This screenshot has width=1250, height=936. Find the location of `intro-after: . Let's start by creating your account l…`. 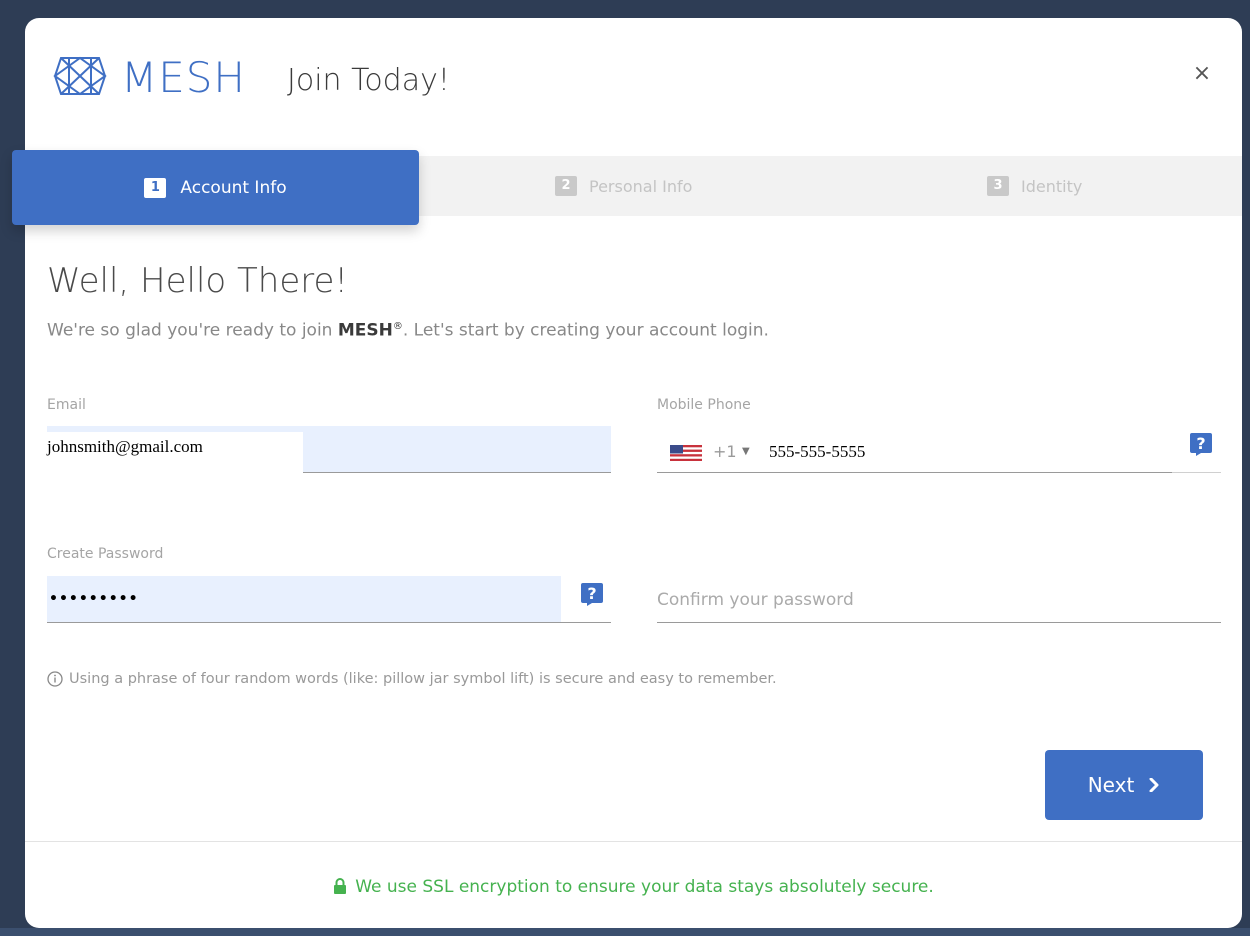

intro-after: . Let's start by creating your account l… is located at coordinates (585, 330).